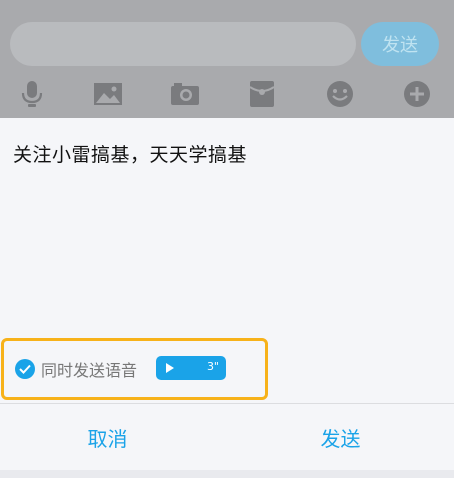  What do you see at coordinates (170, 368) in the screenshot?
I see `play-icon` at bounding box center [170, 368].